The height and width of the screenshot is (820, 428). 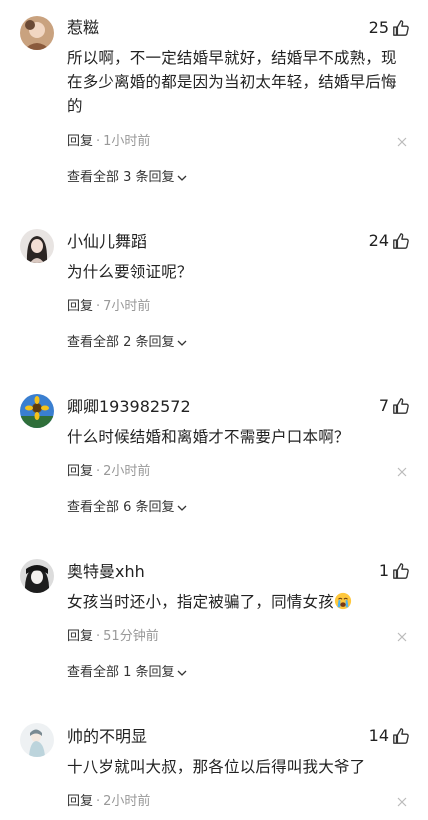 I want to click on username: 惹糍, so click(x=83, y=28).